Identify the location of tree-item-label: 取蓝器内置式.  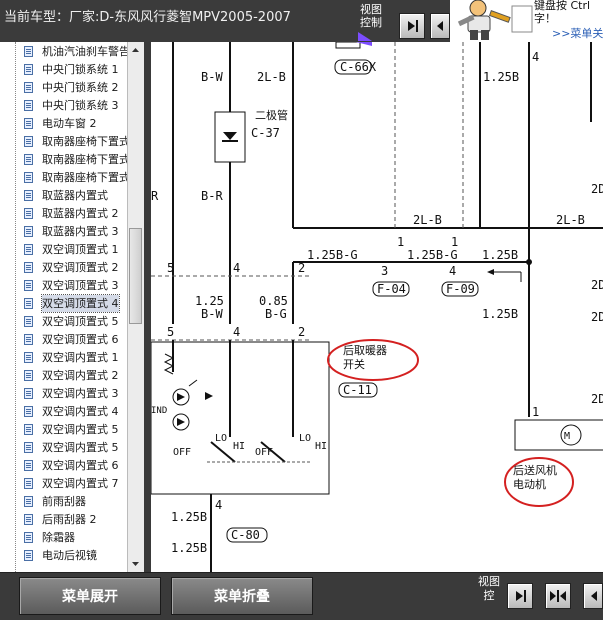
(75, 195).